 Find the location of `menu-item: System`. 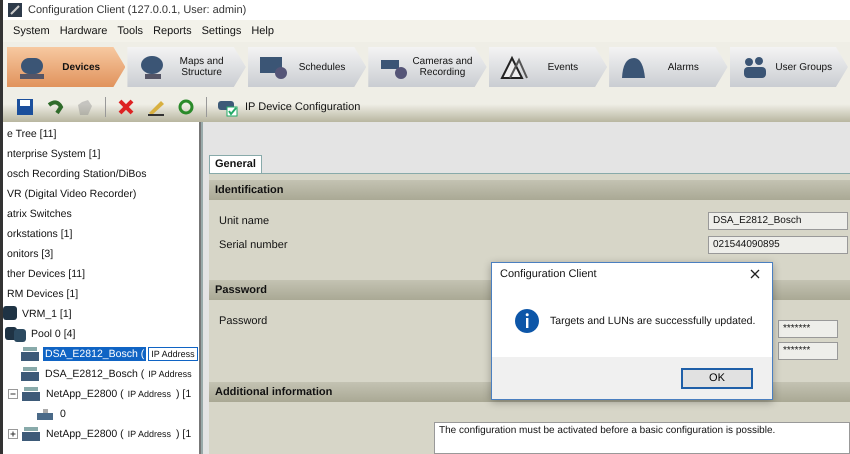

menu-item: System is located at coordinates (31, 31).